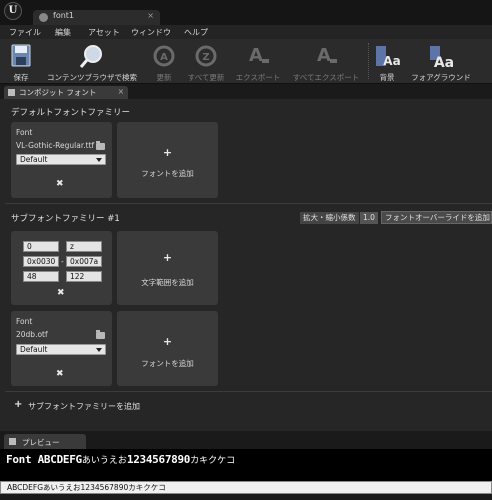 This screenshot has width=492, height=500. I want to click on preview-tab: プレビュー, so click(45, 441).